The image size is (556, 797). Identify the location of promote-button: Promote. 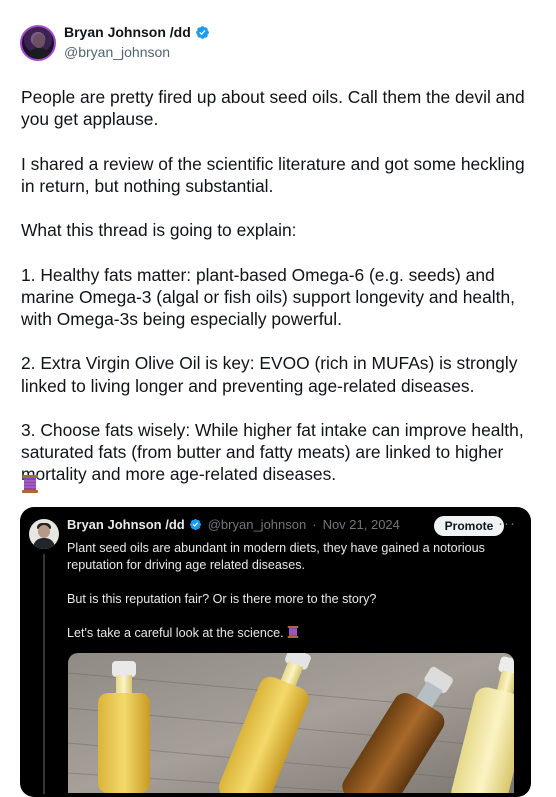
(469, 526).